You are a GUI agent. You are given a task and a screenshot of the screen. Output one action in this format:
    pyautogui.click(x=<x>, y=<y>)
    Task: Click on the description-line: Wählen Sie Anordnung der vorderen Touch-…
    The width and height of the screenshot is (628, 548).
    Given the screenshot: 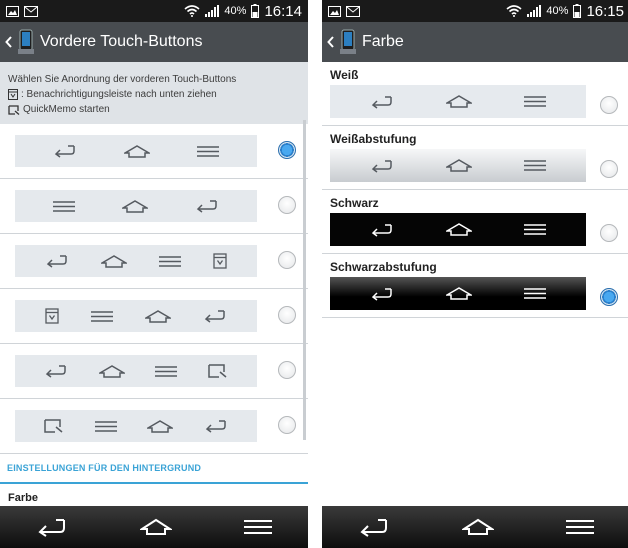 What is the action you would take?
    pyautogui.click(x=122, y=79)
    